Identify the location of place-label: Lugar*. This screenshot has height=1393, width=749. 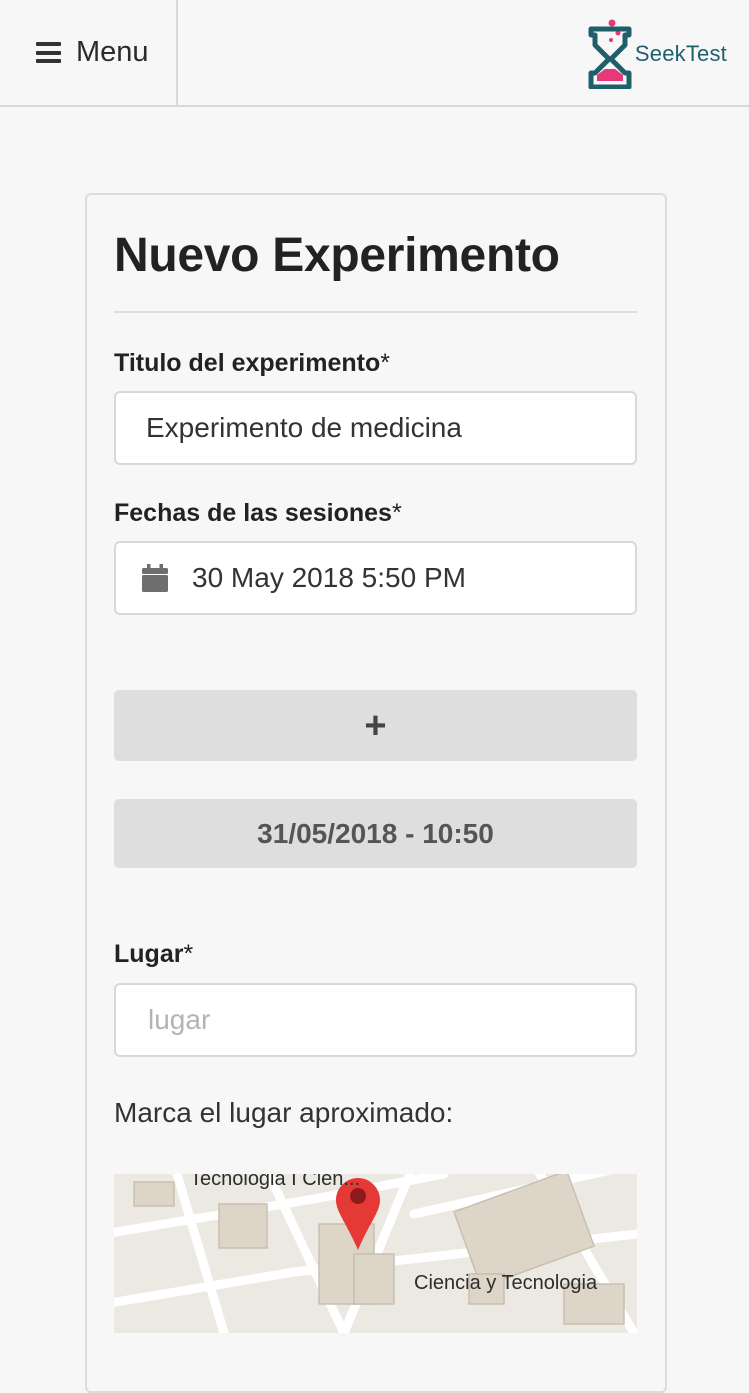
(153, 954).